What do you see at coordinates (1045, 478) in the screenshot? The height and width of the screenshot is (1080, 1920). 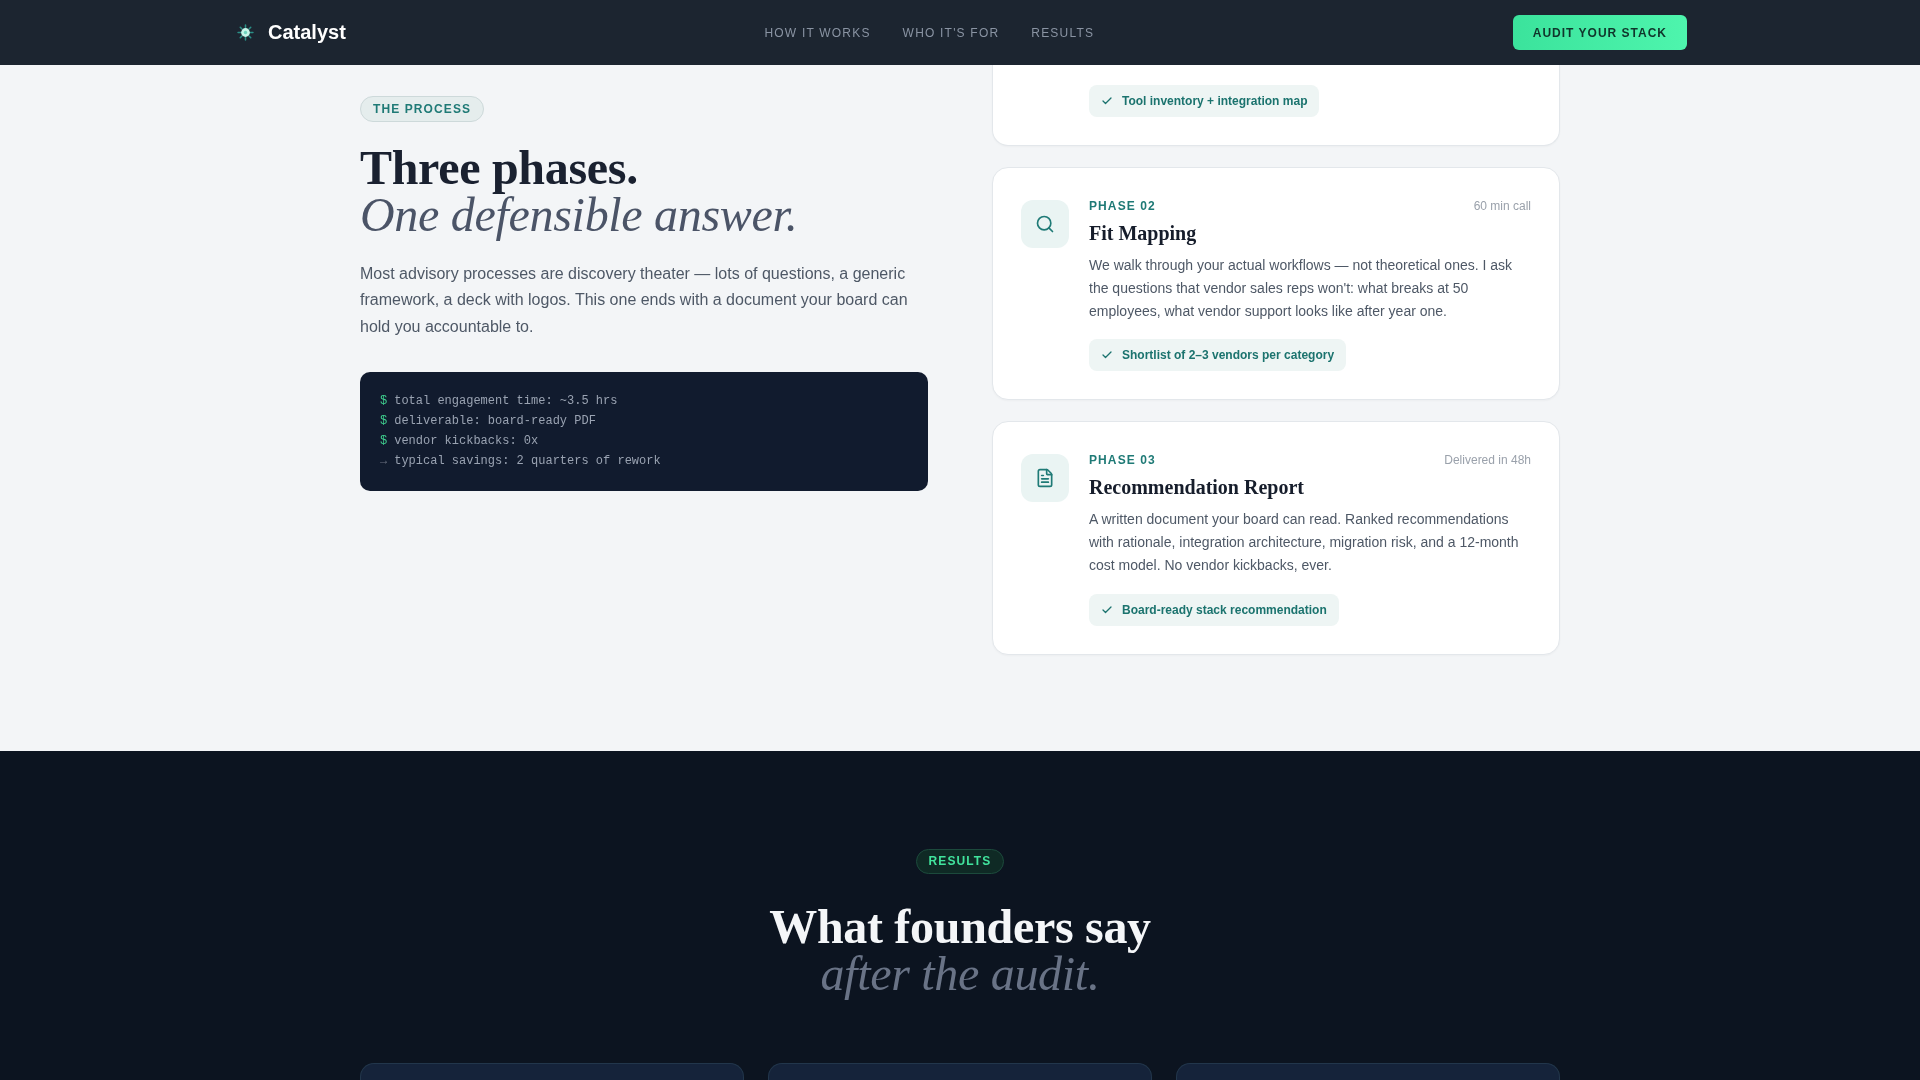 I see `document-icon` at bounding box center [1045, 478].